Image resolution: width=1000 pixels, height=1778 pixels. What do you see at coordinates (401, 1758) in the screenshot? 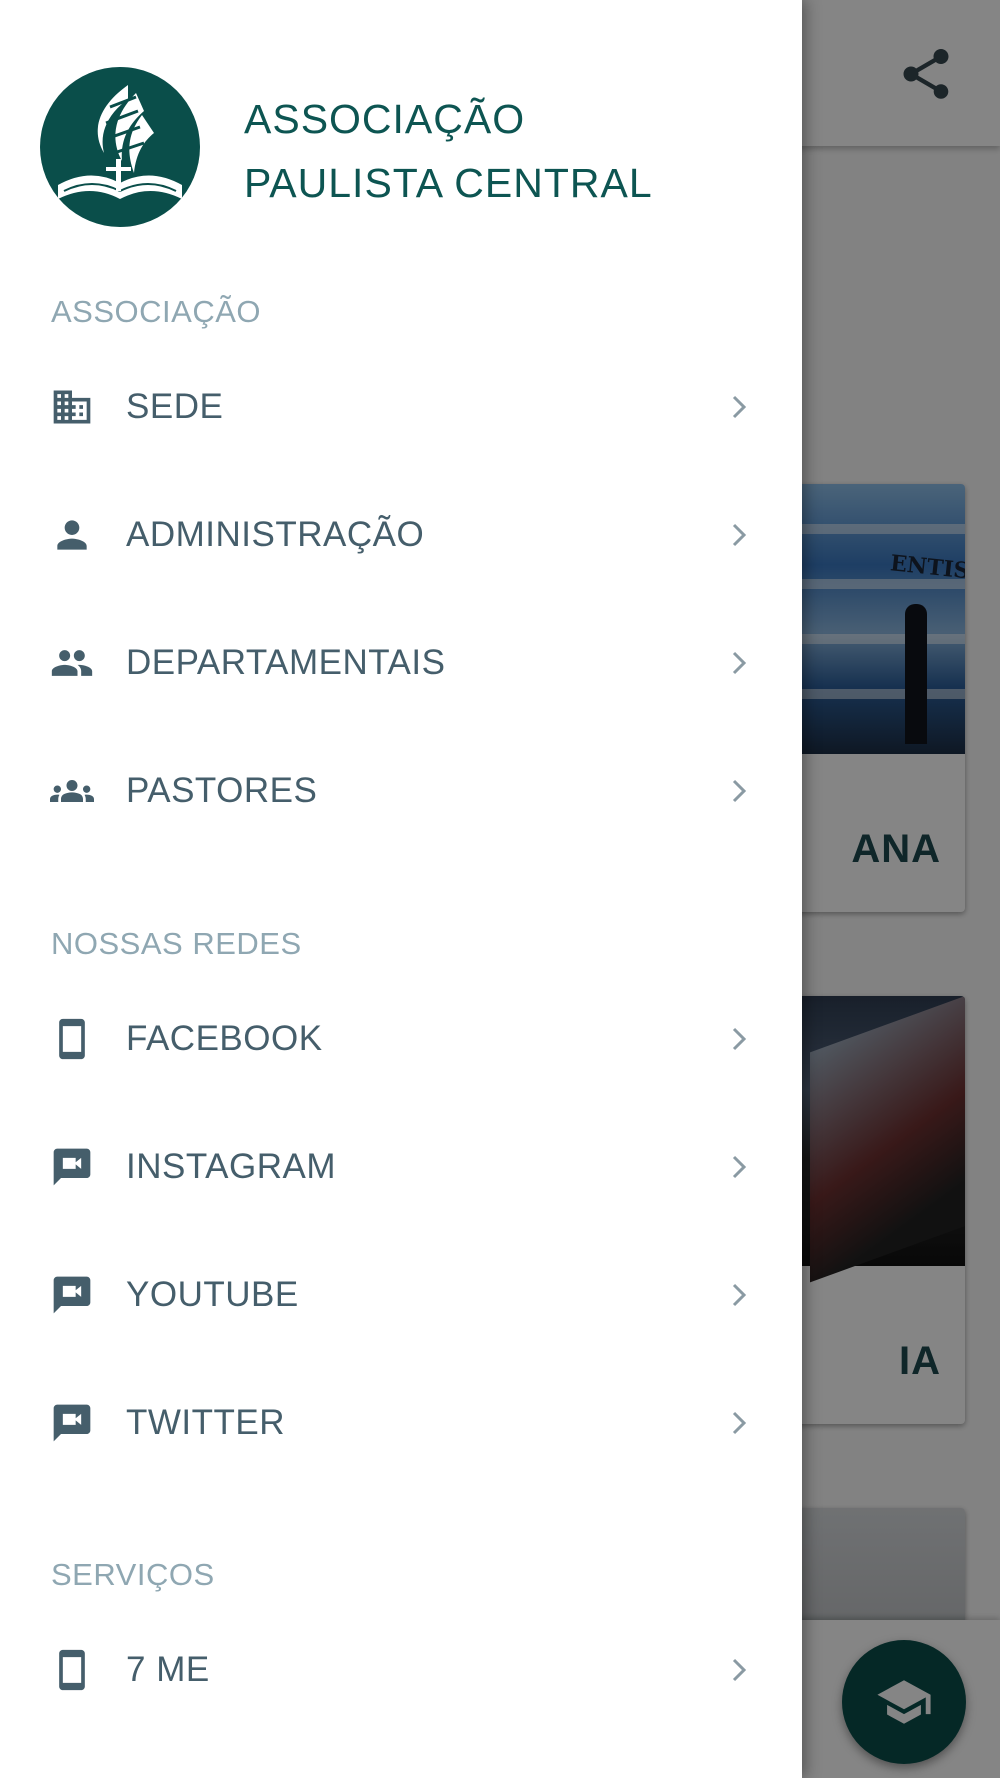
I see `menu-item-partial` at bounding box center [401, 1758].